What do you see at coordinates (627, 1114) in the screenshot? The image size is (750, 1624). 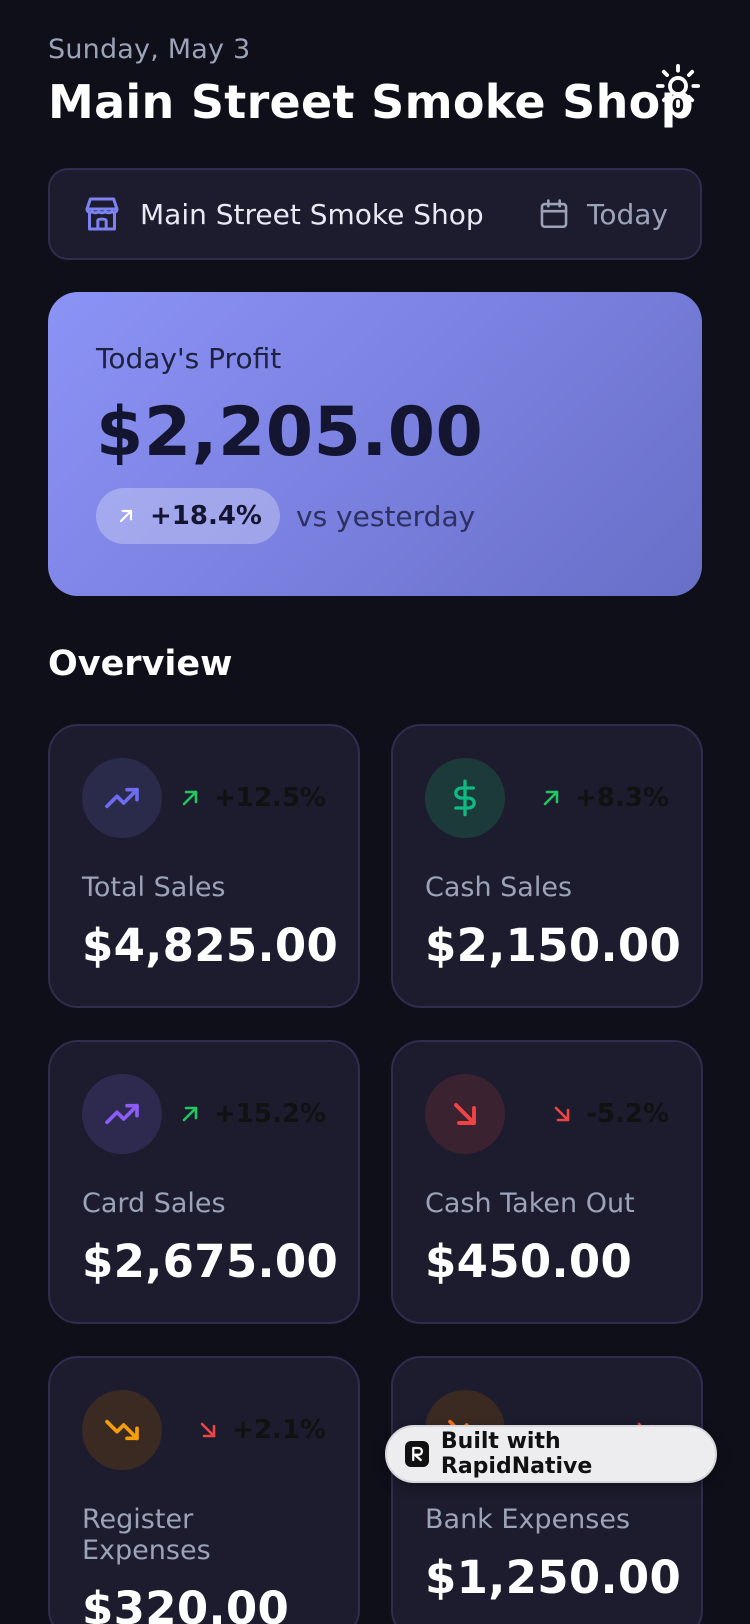 I see `change-value: -5.2%` at bounding box center [627, 1114].